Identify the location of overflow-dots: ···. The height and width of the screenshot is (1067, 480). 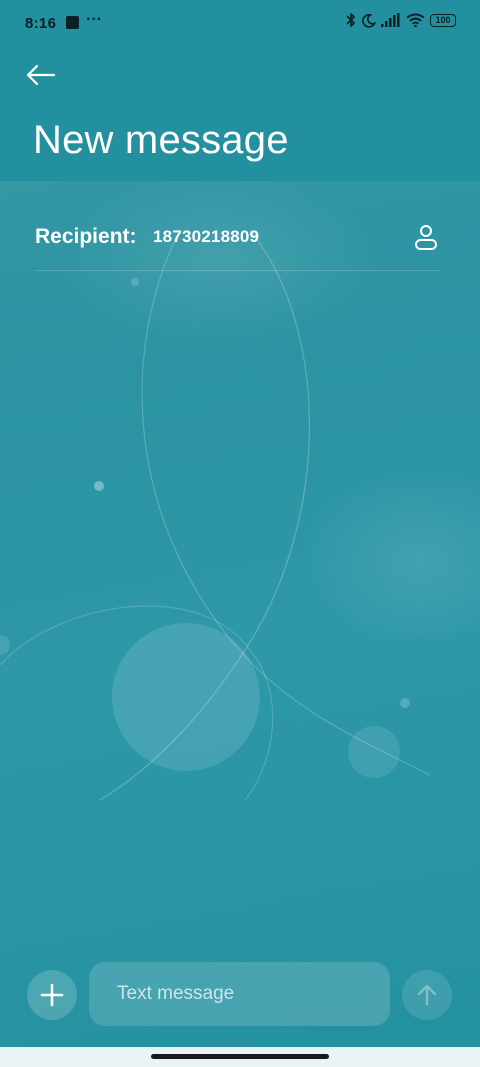
(94, 19).